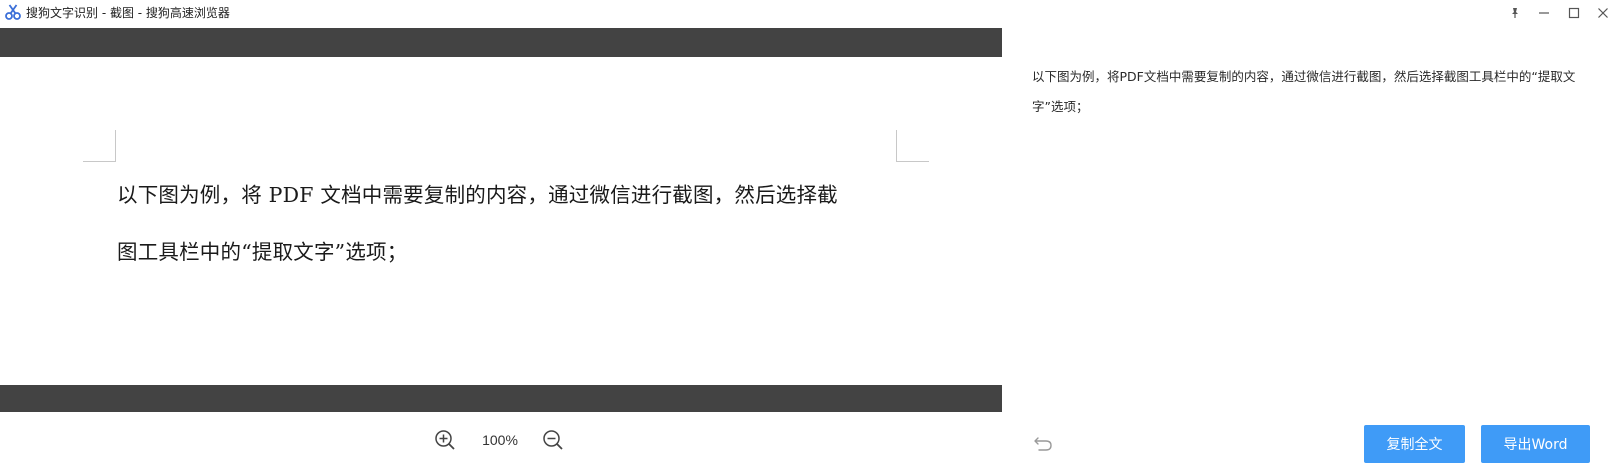  Describe the element at coordinates (501, 398) in the screenshot. I see `preview-bottom-band` at that location.